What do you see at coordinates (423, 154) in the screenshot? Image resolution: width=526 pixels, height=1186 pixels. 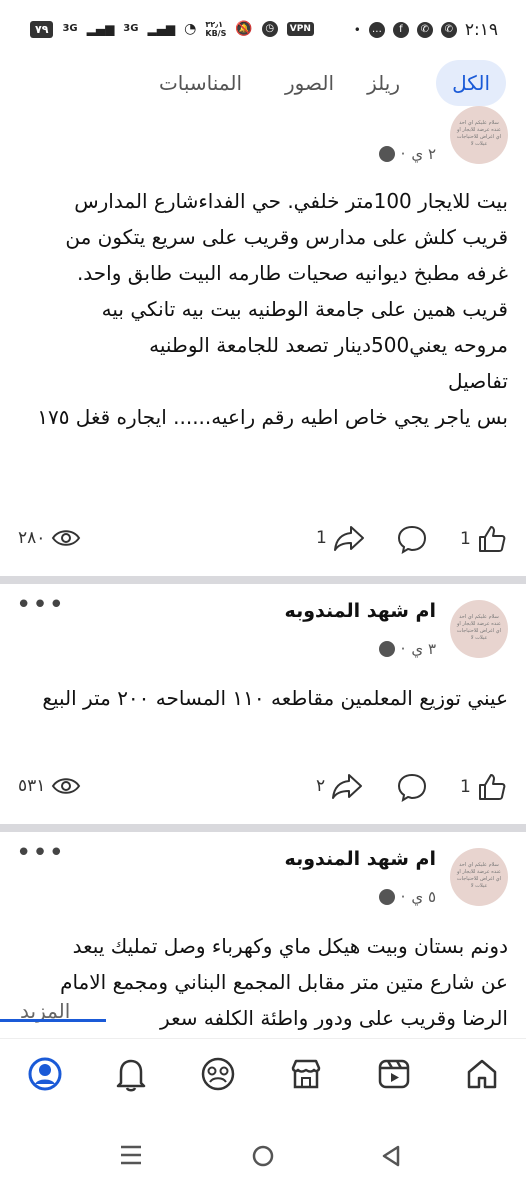 I see `post-time: ٢ ي` at bounding box center [423, 154].